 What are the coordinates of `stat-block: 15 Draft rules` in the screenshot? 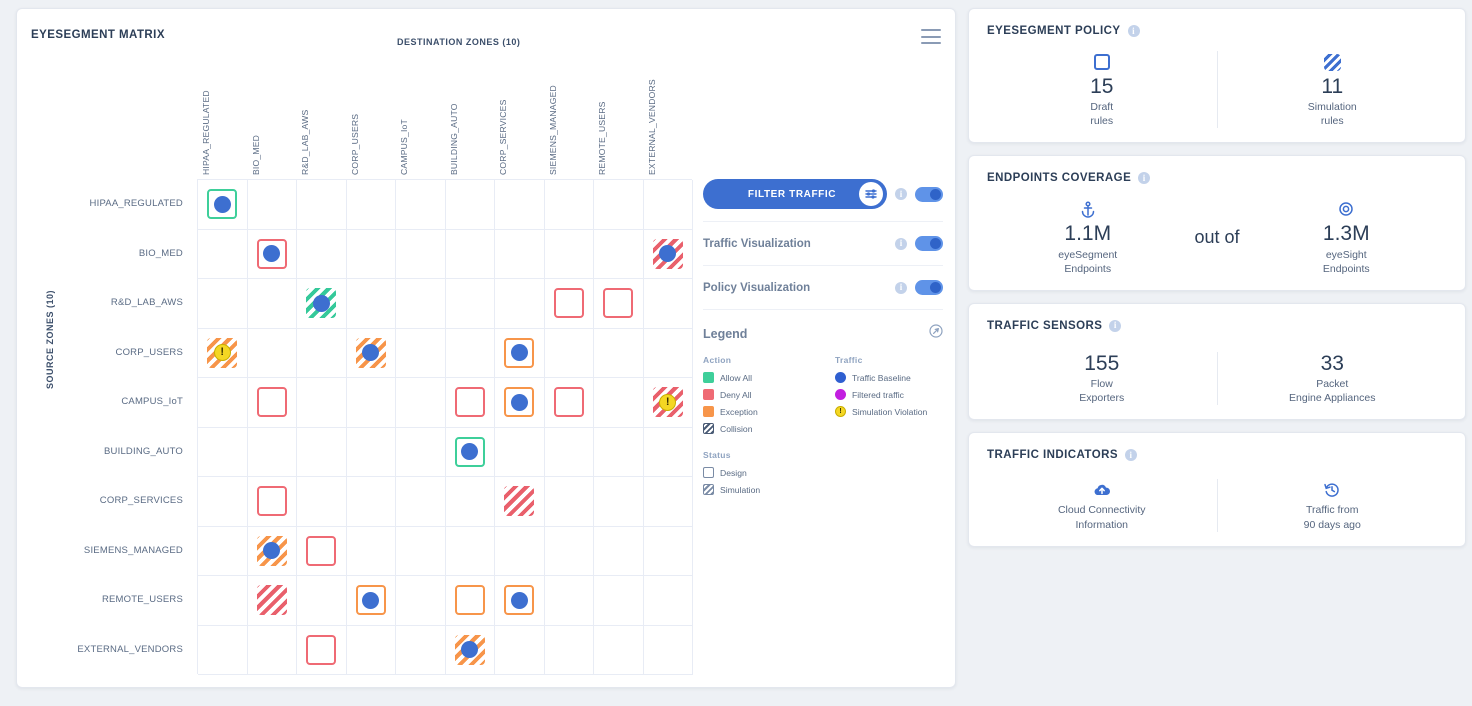 It's located at (1102, 89).